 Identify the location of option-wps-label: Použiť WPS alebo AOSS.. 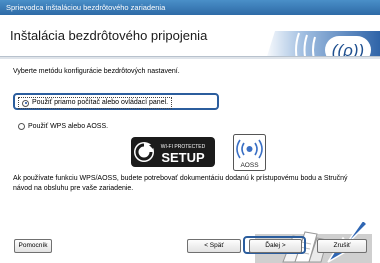
(68, 126).